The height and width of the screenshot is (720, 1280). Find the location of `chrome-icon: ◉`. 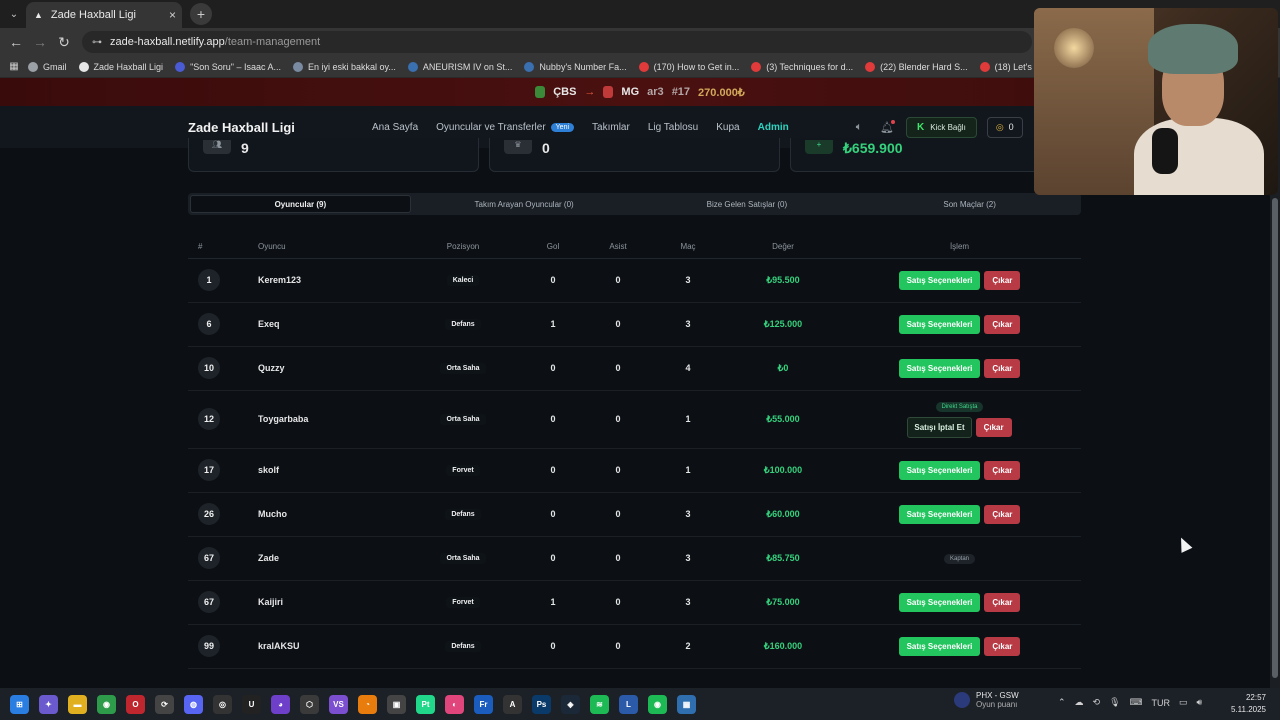

chrome-icon: ◉ is located at coordinates (106, 704).